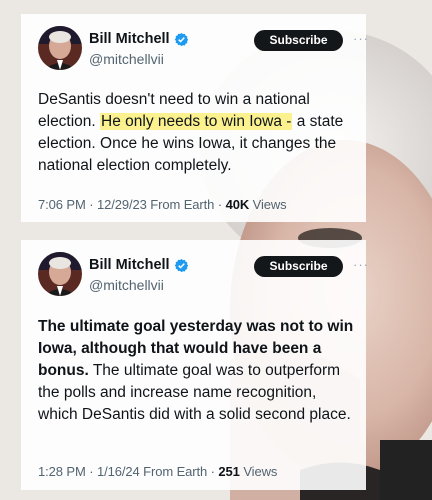 This screenshot has width=432, height=500. I want to click on view-count: 251, so click(229, 471).